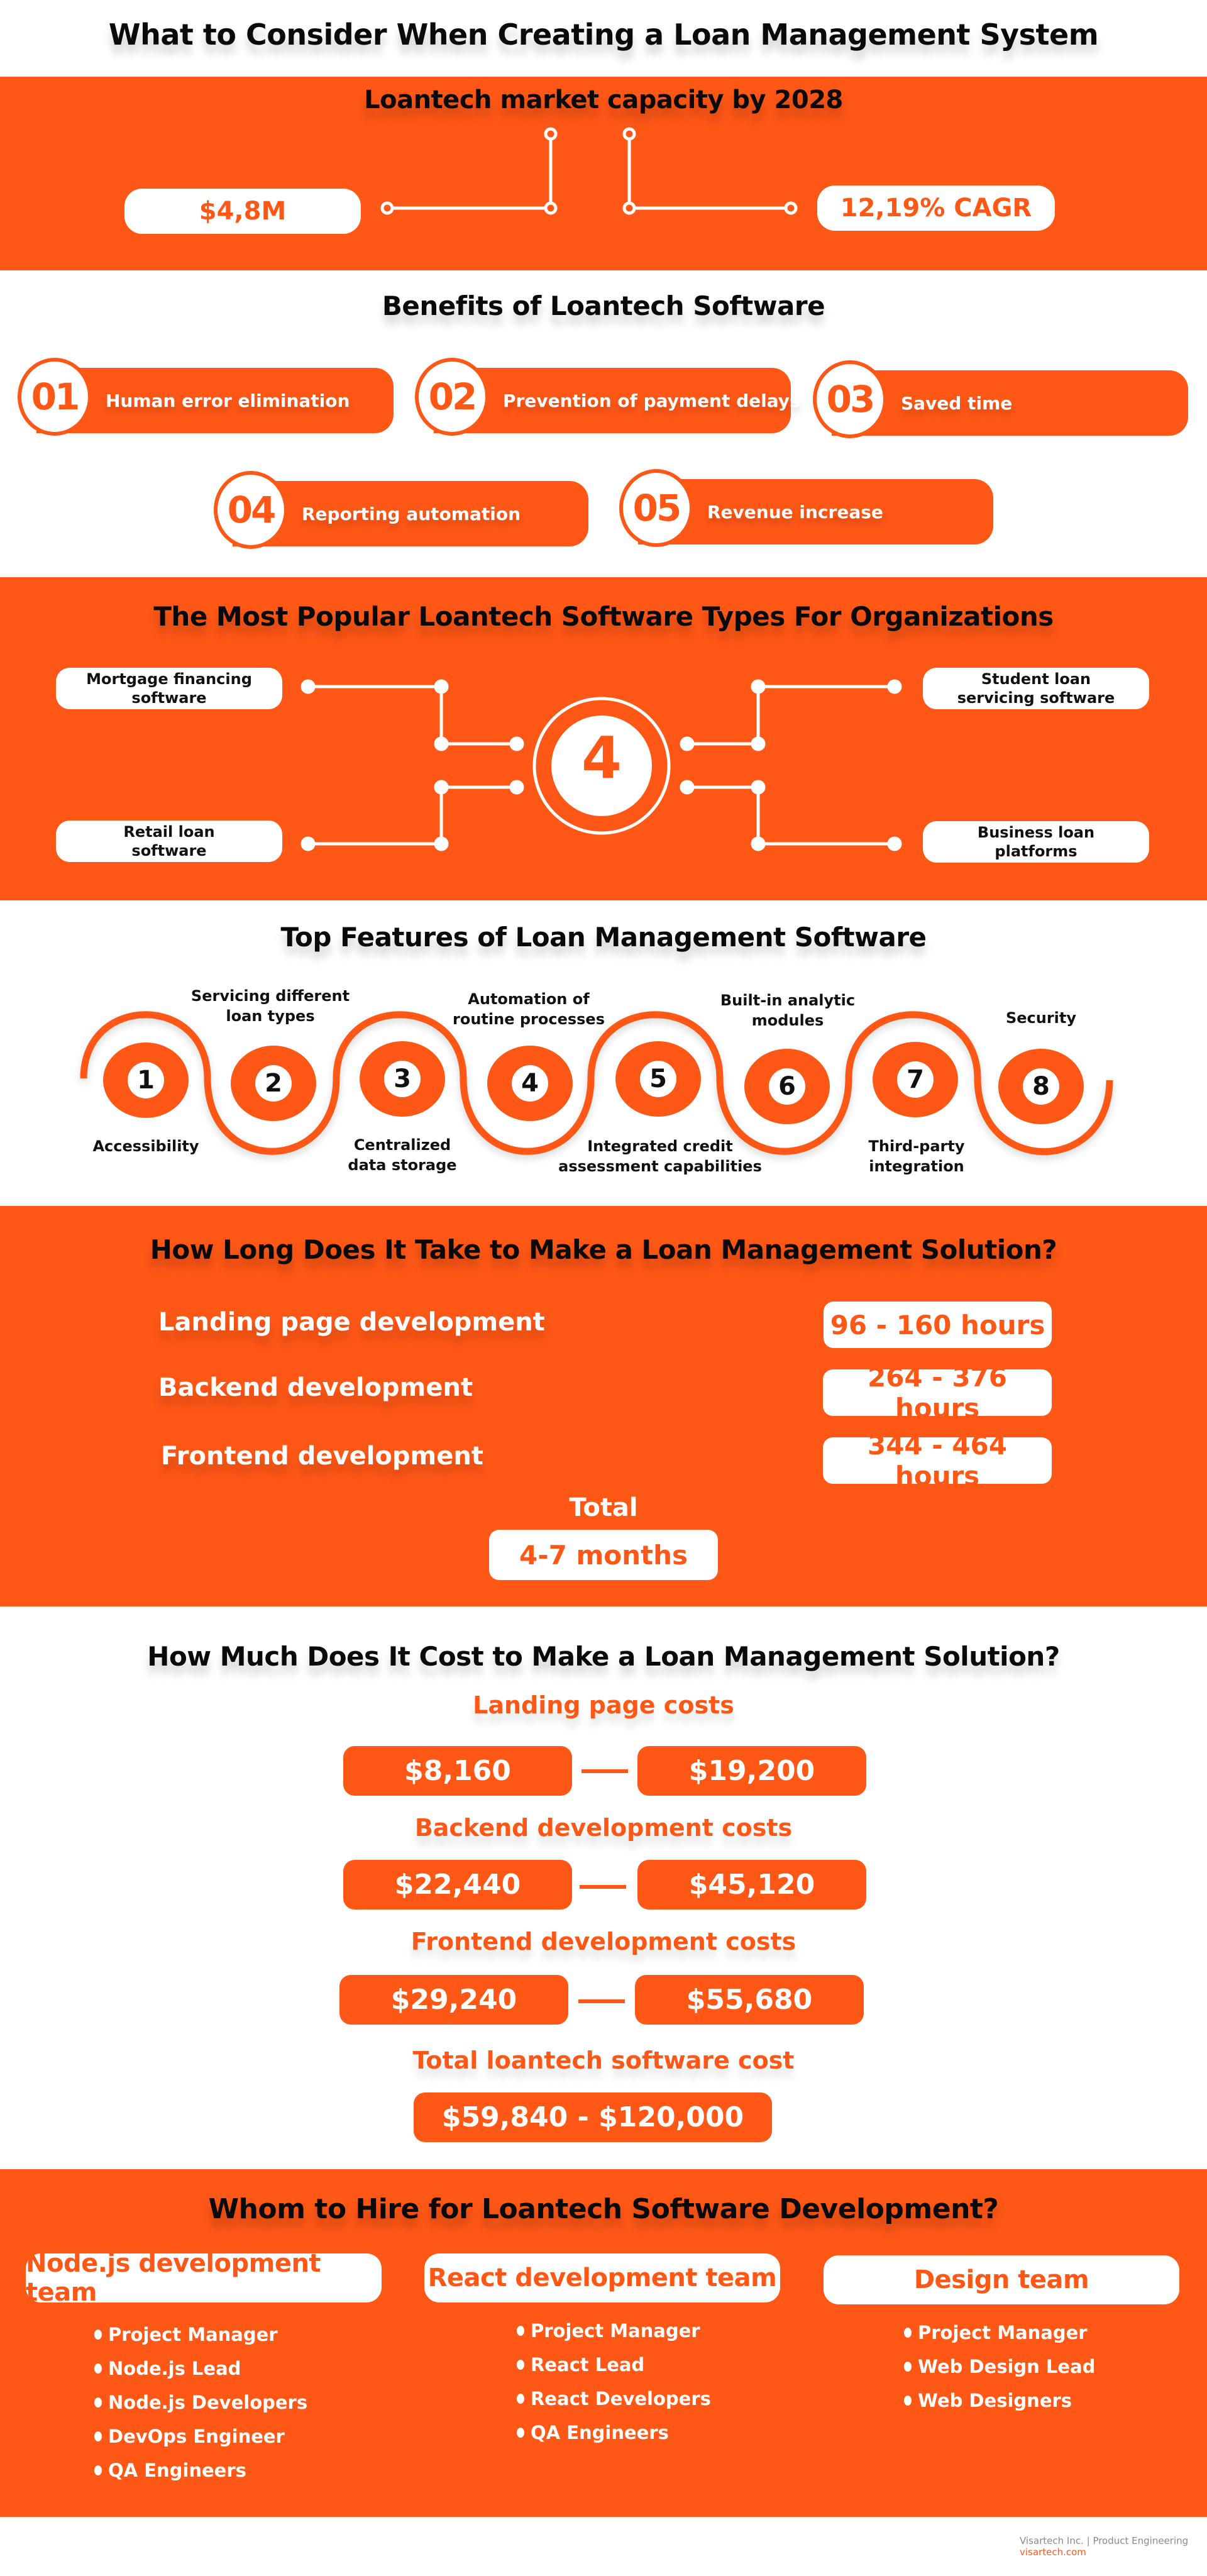 The image size is (1207, 2576). I want to click on role-item: Node.js Developers, so click(200, 2402).